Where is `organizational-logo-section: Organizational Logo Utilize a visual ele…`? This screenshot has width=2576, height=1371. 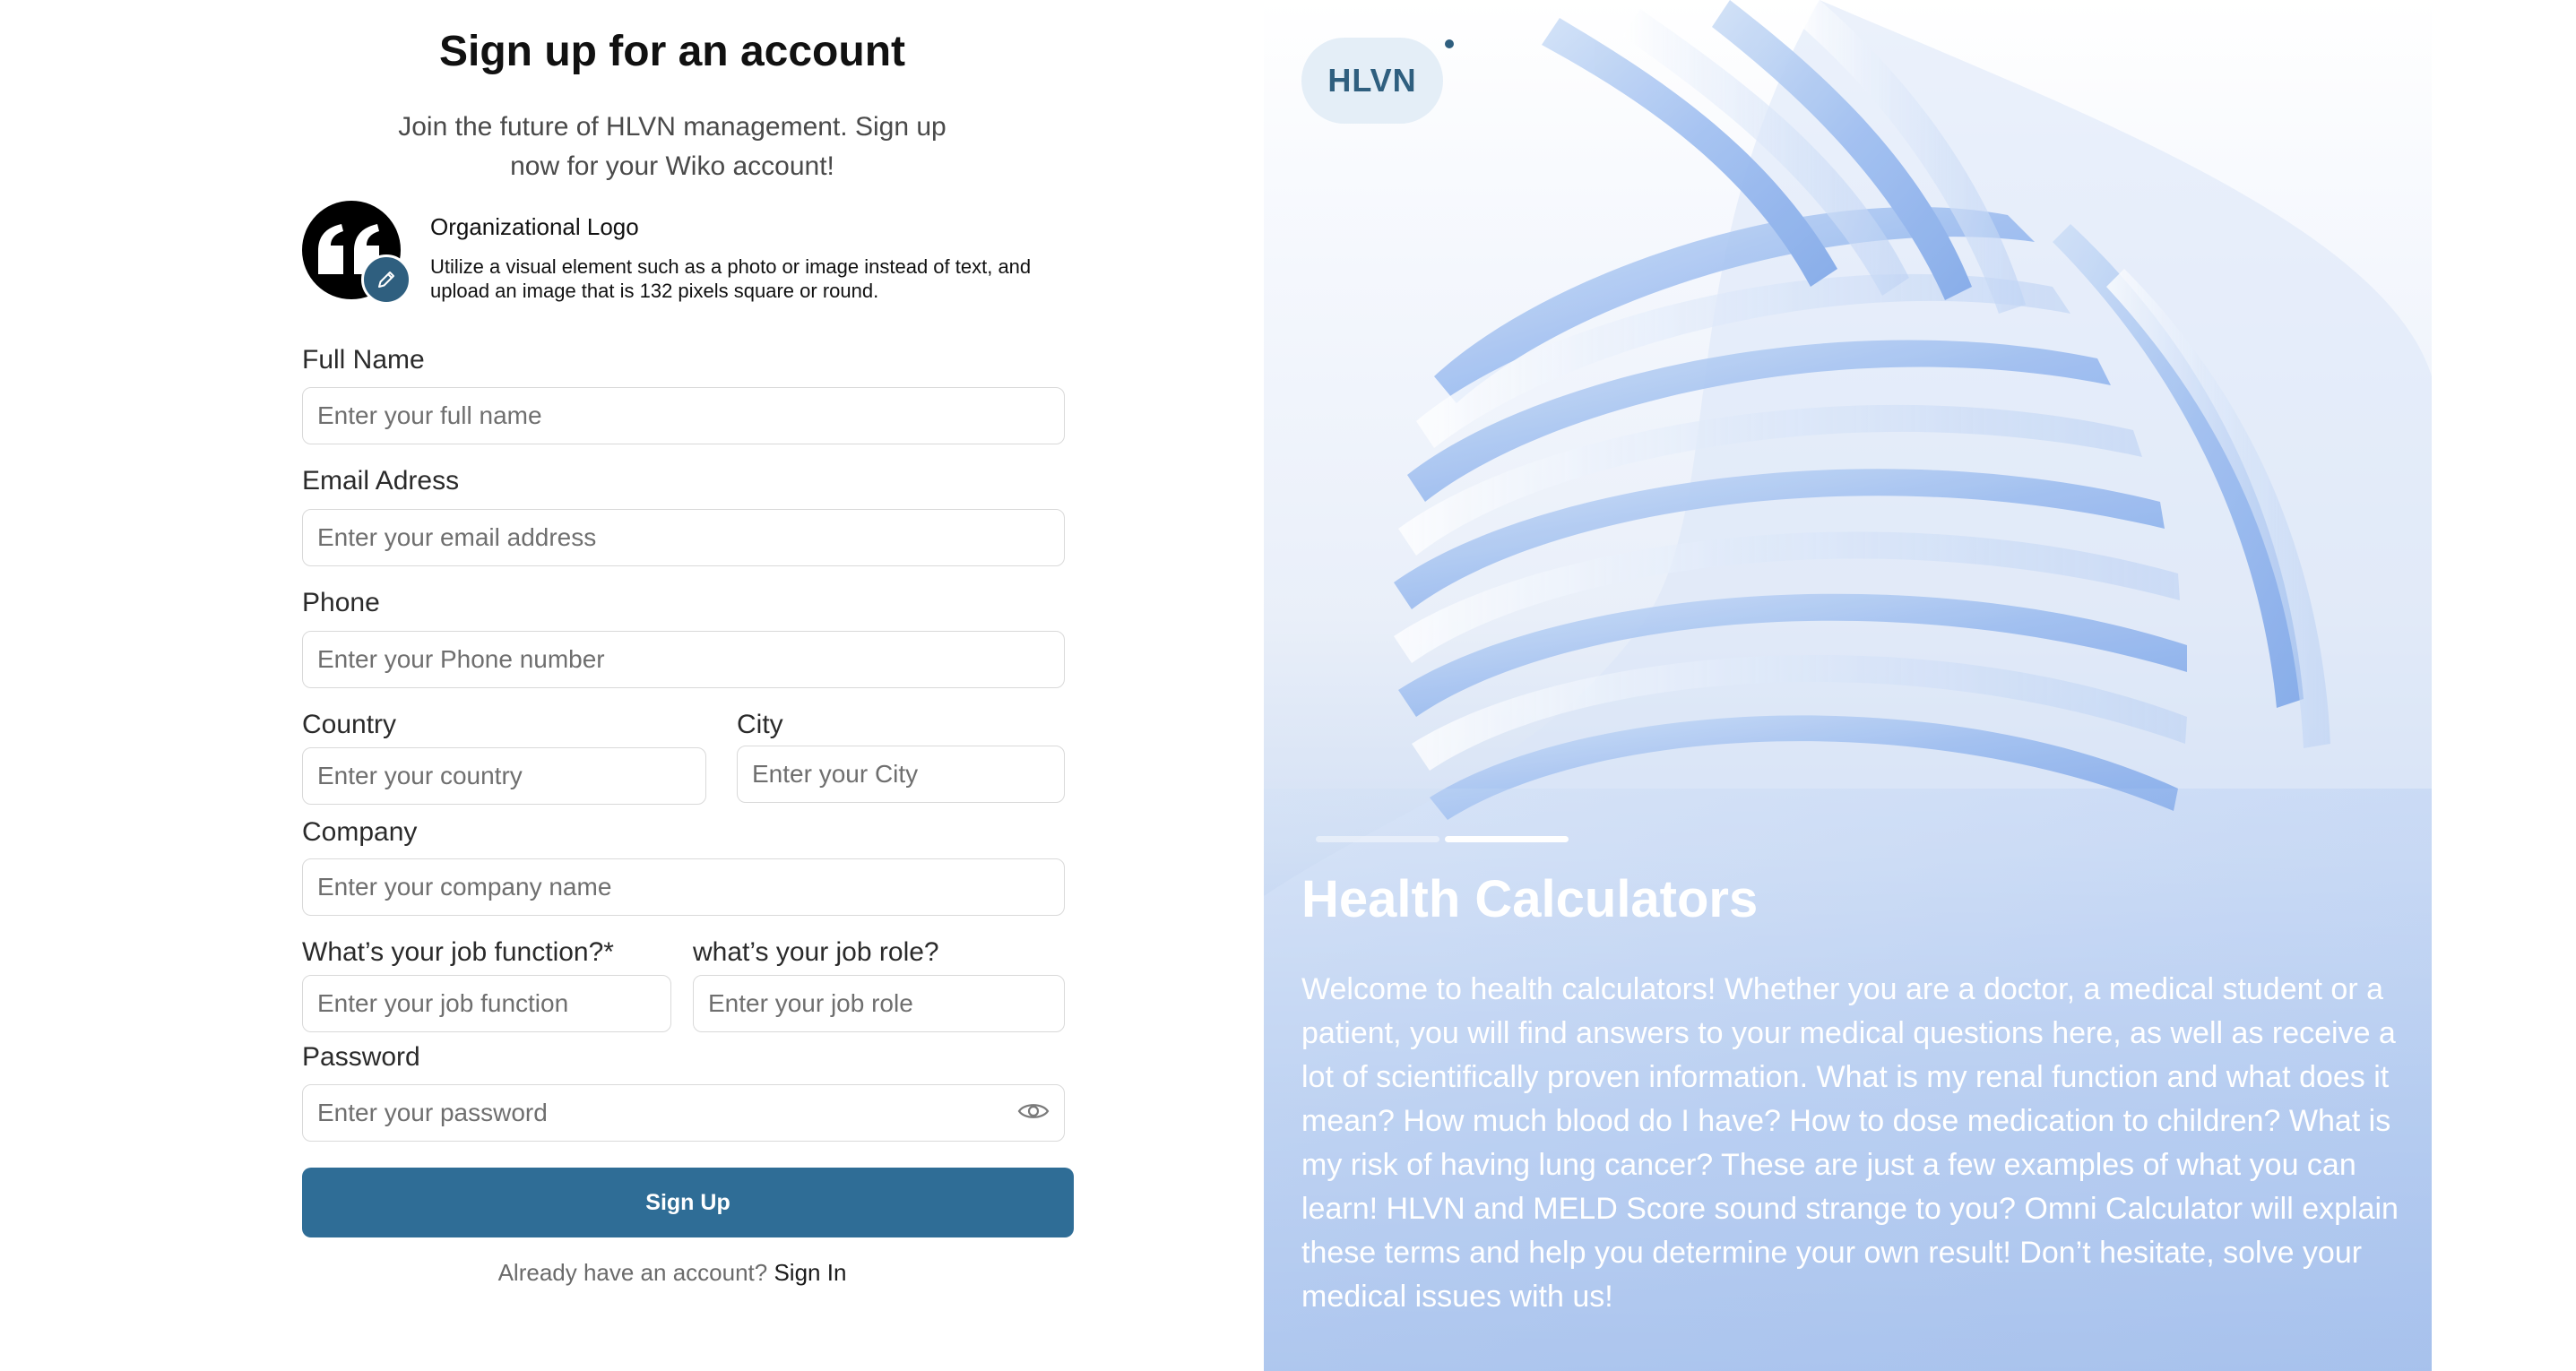
organizational-logo-section: Organizational Logo Utilize a visual ele… is located at coordinates (687, 253).